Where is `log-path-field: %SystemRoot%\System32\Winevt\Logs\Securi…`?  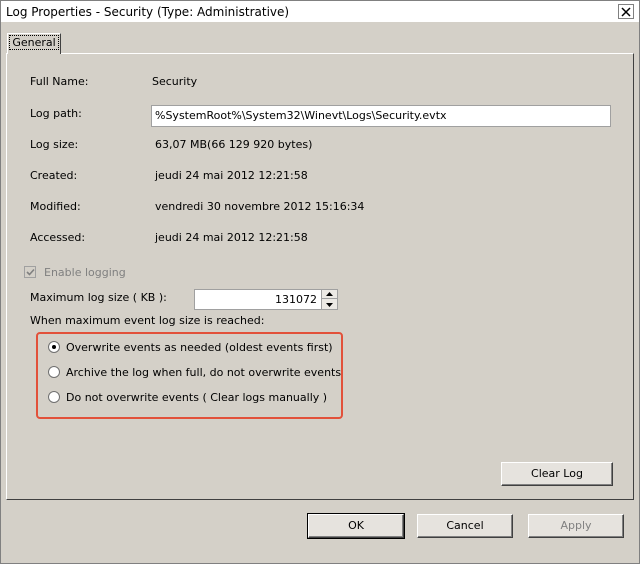 log-path-field: %SystemRoot%\System32\Winevt\Logs\Securi… is located at coordinates (381, 116).